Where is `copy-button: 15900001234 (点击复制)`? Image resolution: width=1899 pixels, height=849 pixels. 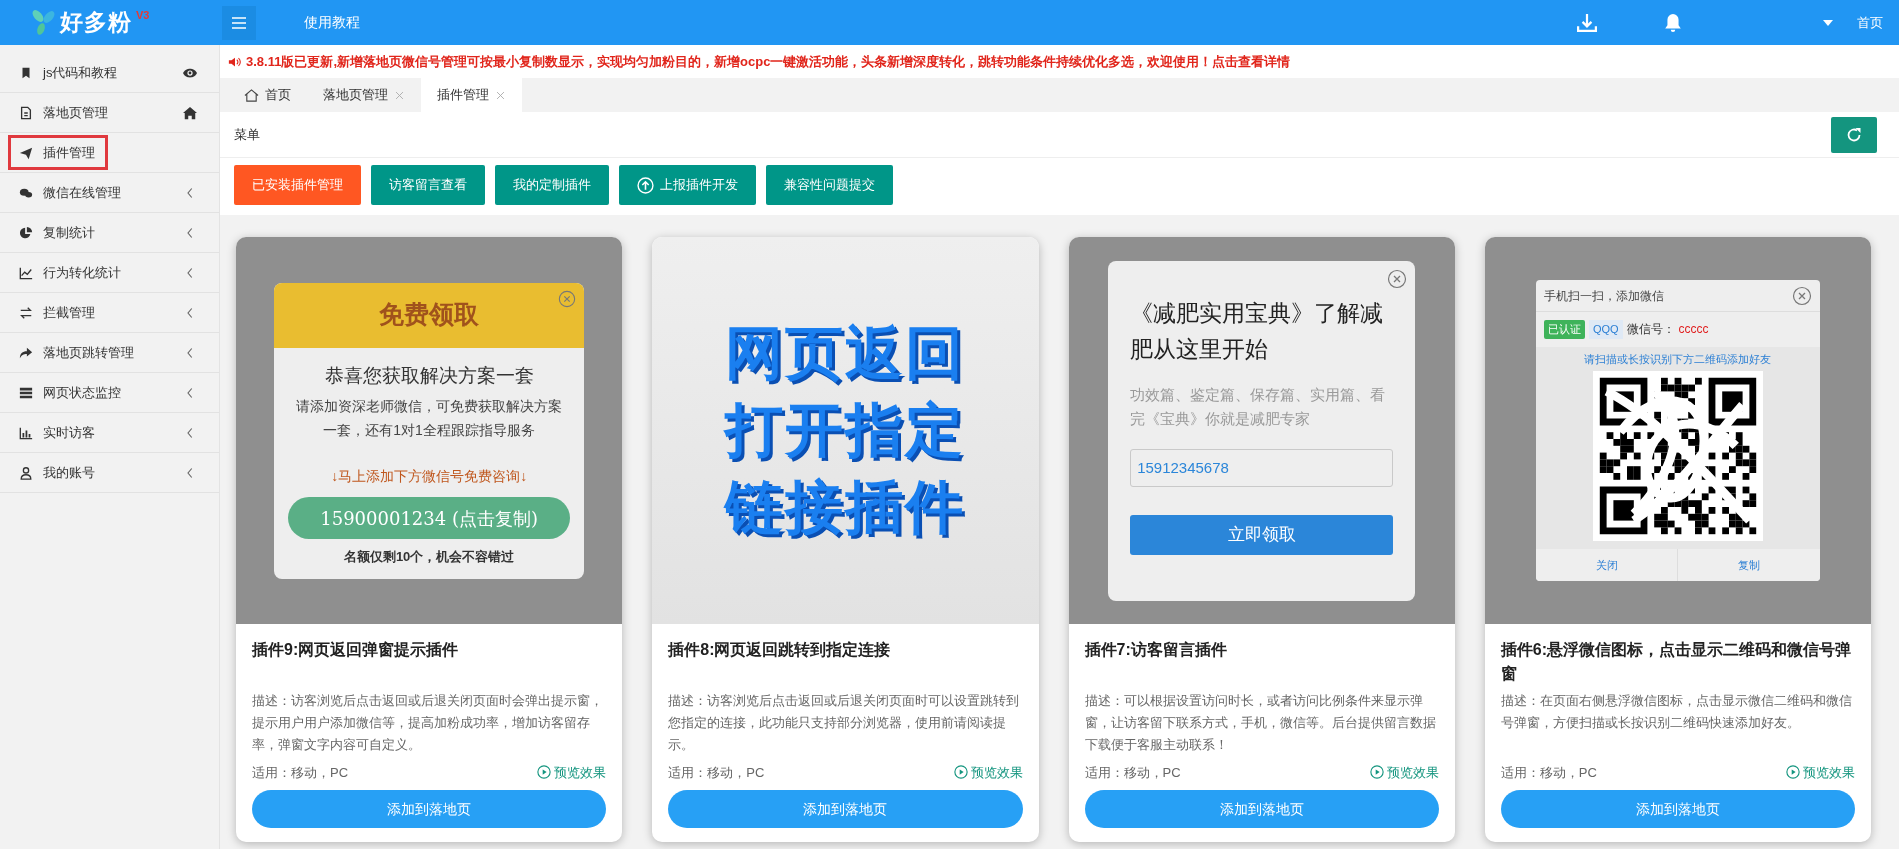 copy-button: 15900001234 (点击复制) is located at coordinates (429, 518).